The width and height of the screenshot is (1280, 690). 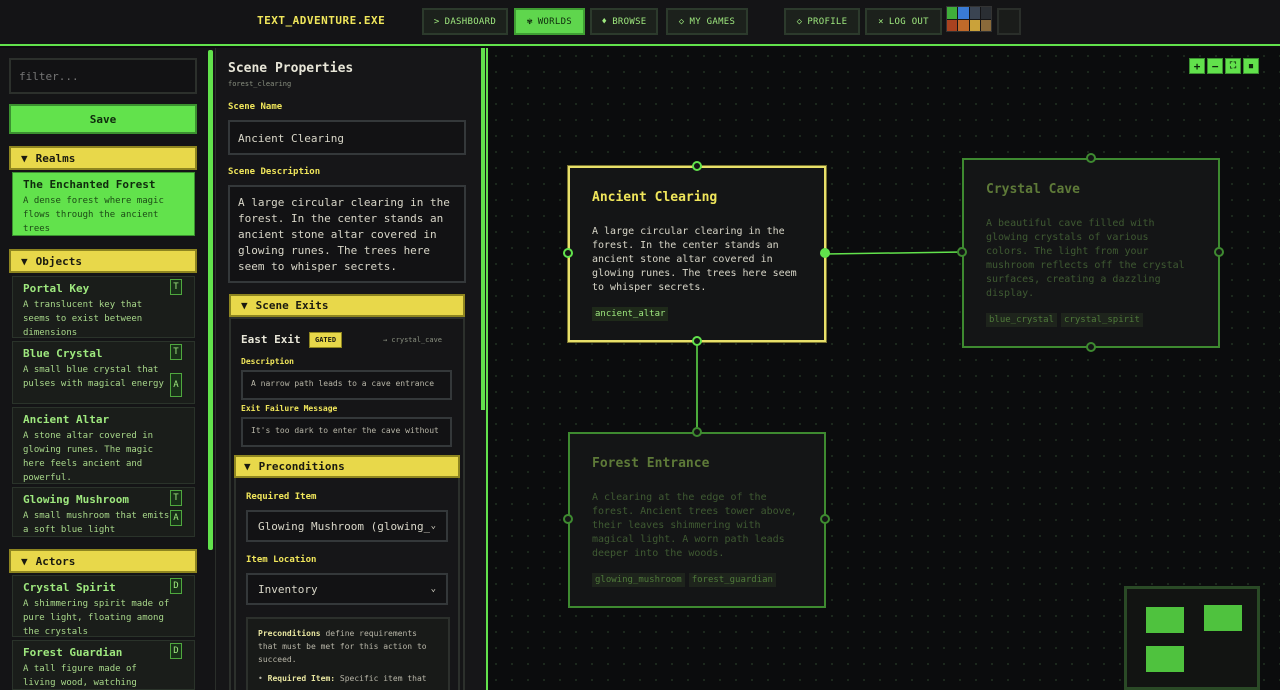 What do you see at coordinates (1102, 320) in the screenshot?
I see `node-tag: crystal_spirit` at bounding box center [1102, 320].